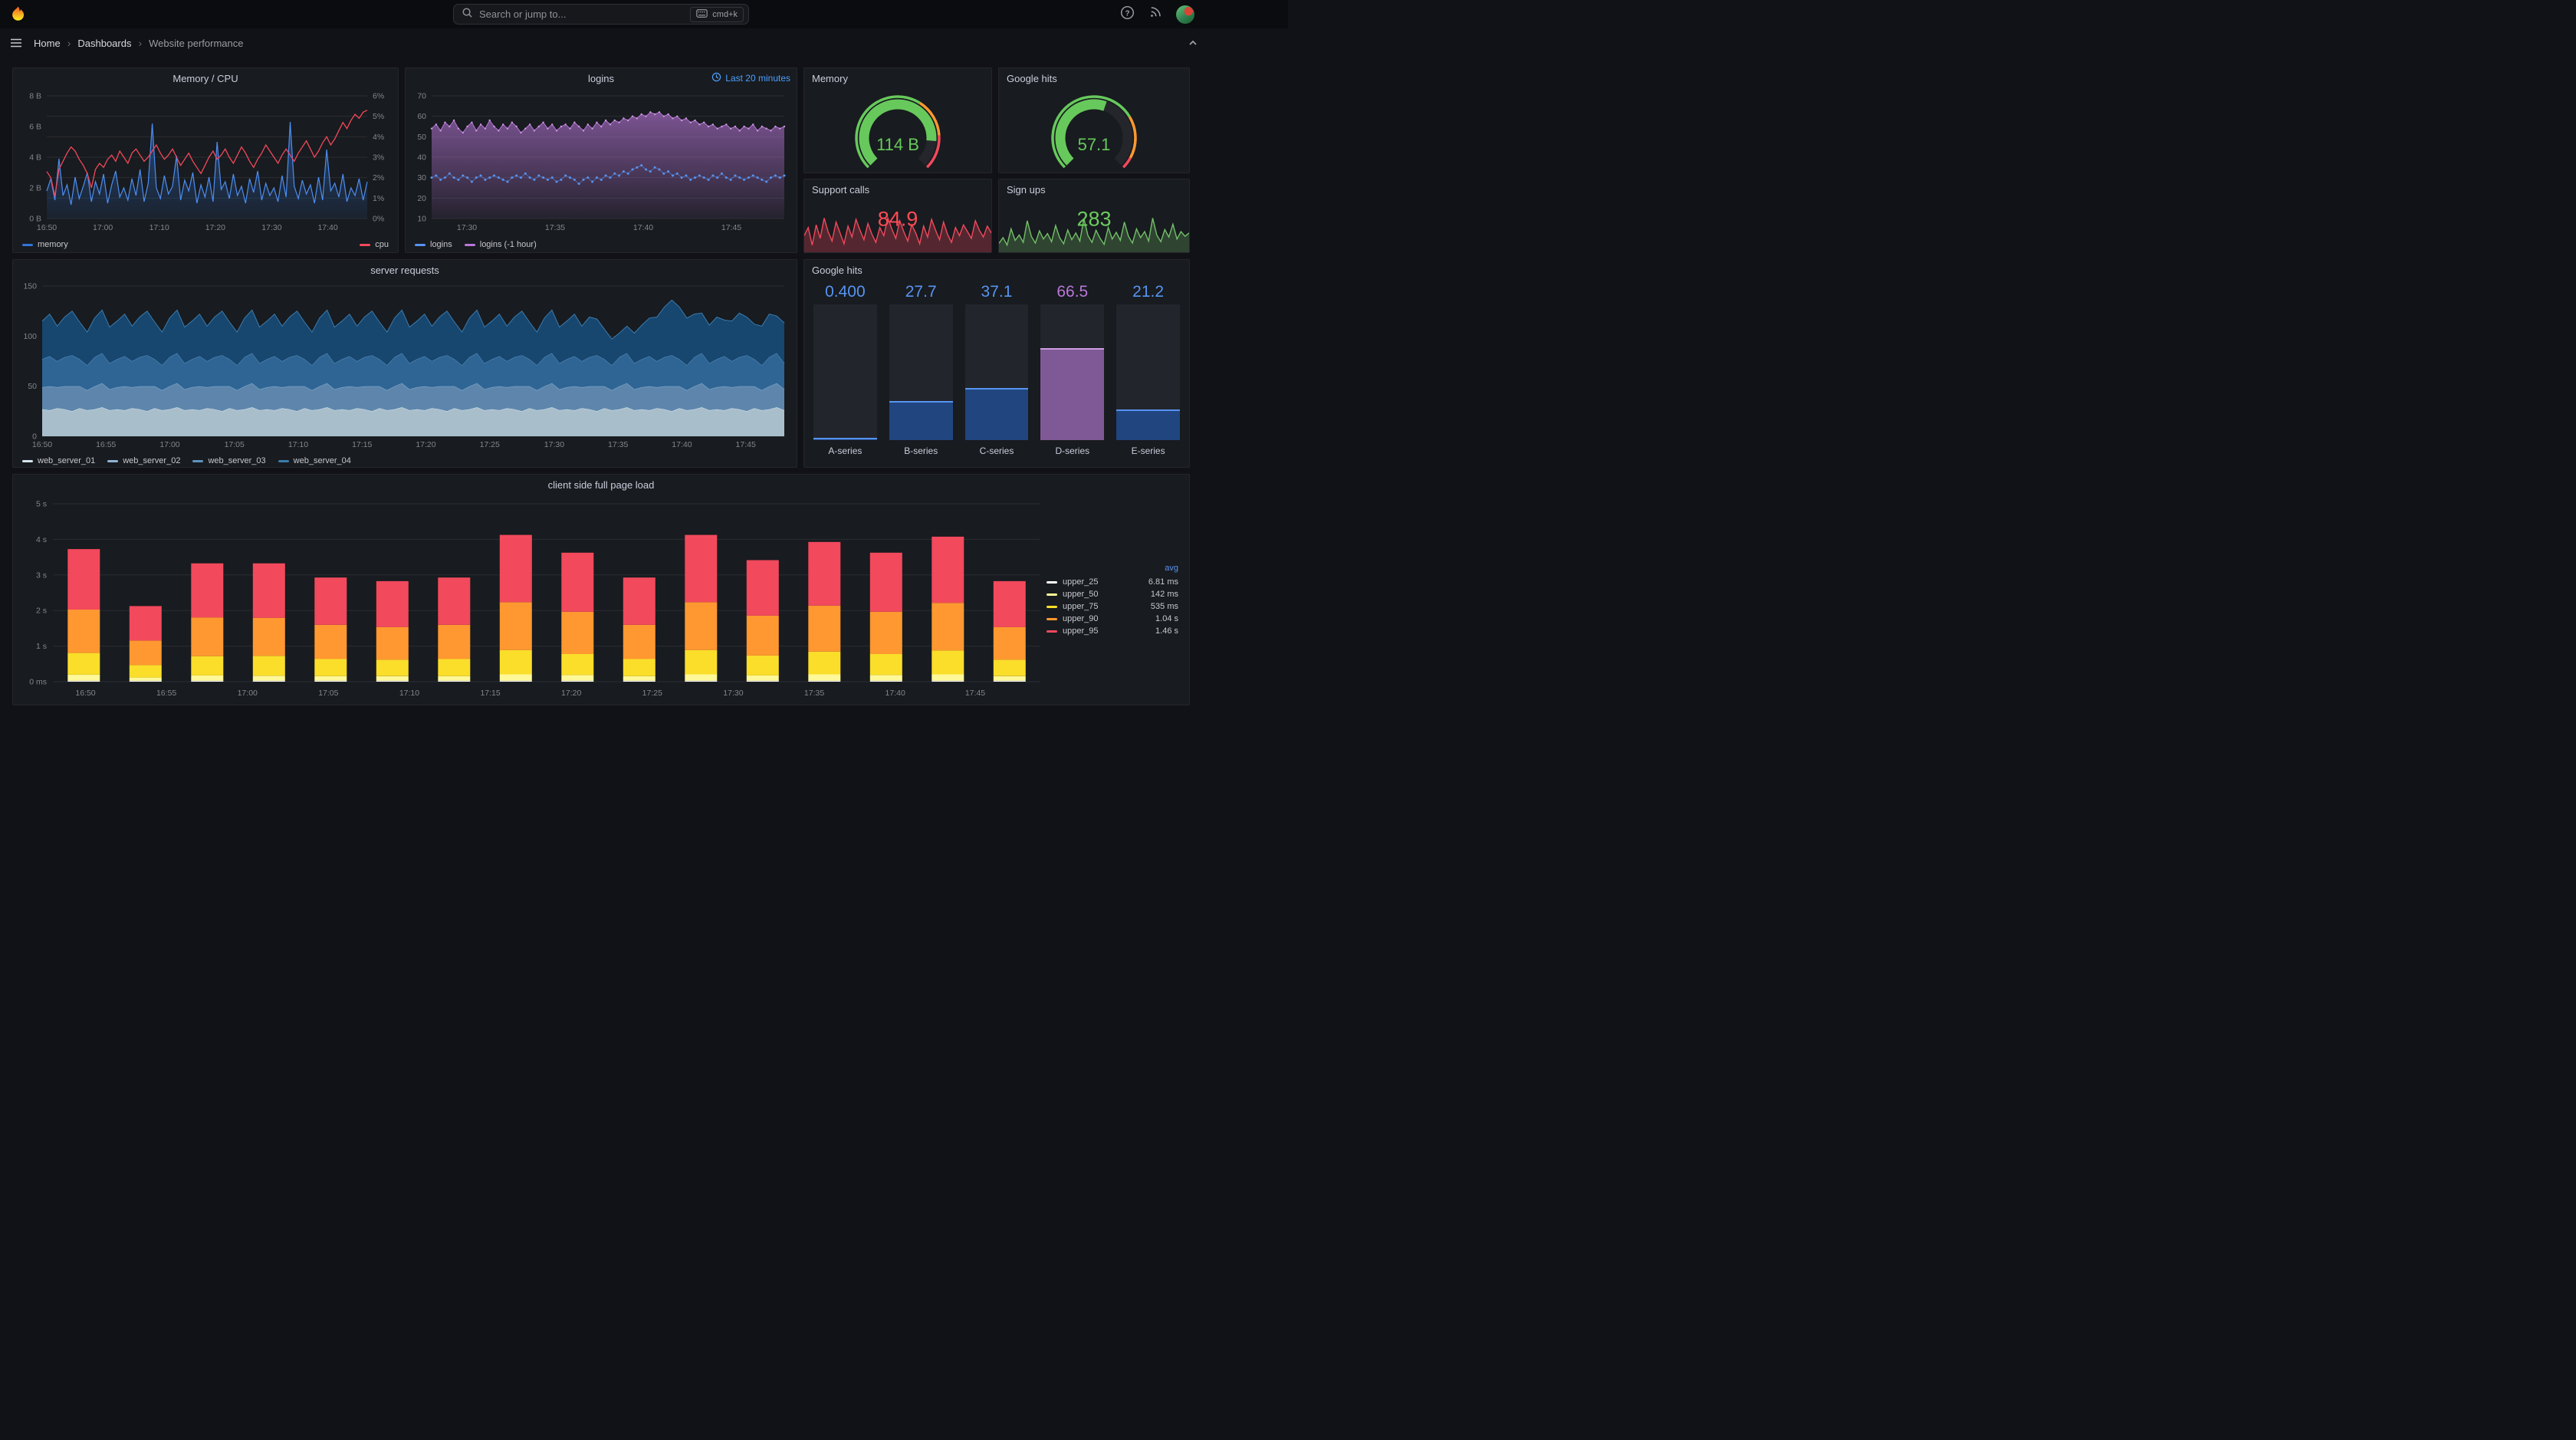  I want to click on legend-item-web_server_04: web_server_04, so click(314, 460).